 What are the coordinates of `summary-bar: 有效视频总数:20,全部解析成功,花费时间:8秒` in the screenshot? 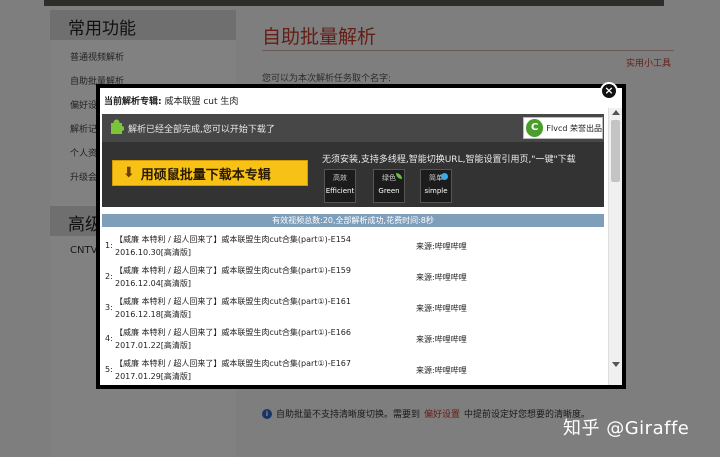 It's located at (353, 220).